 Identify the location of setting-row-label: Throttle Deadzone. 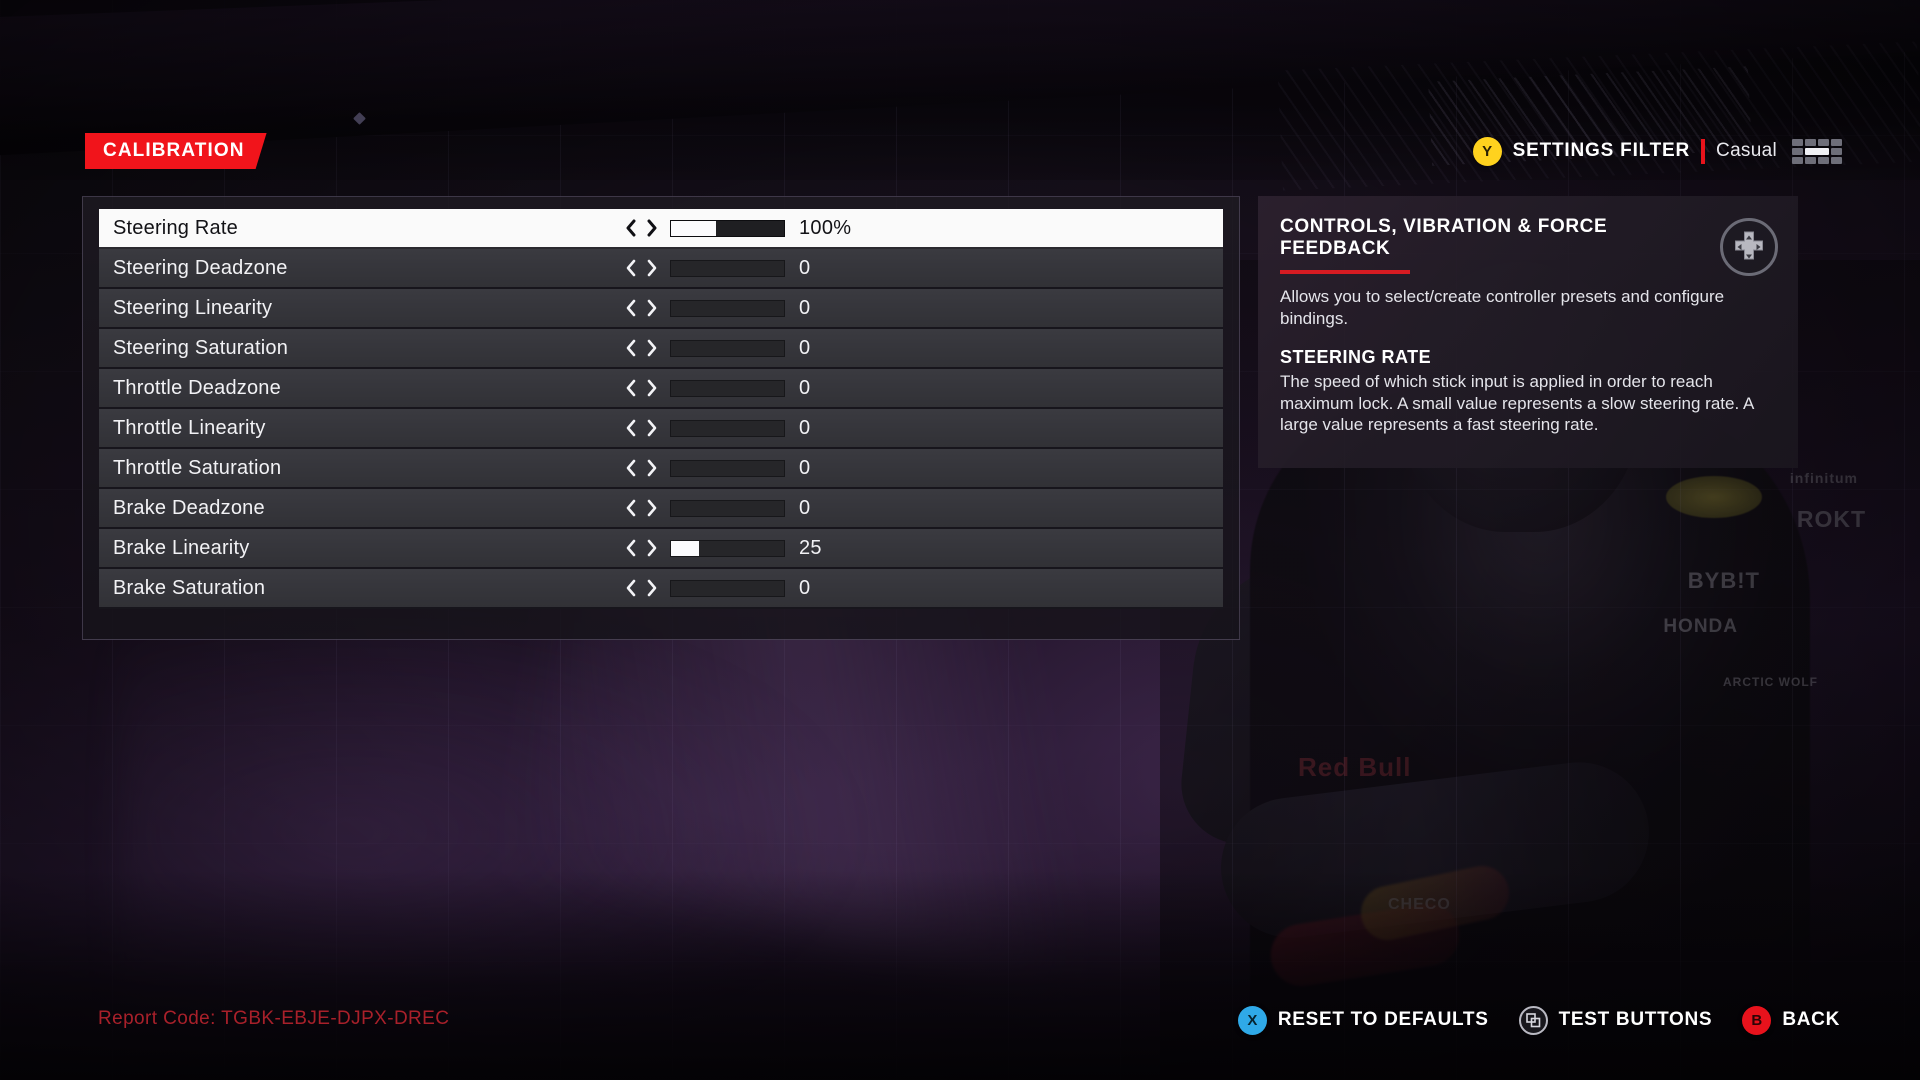
(197, 387).